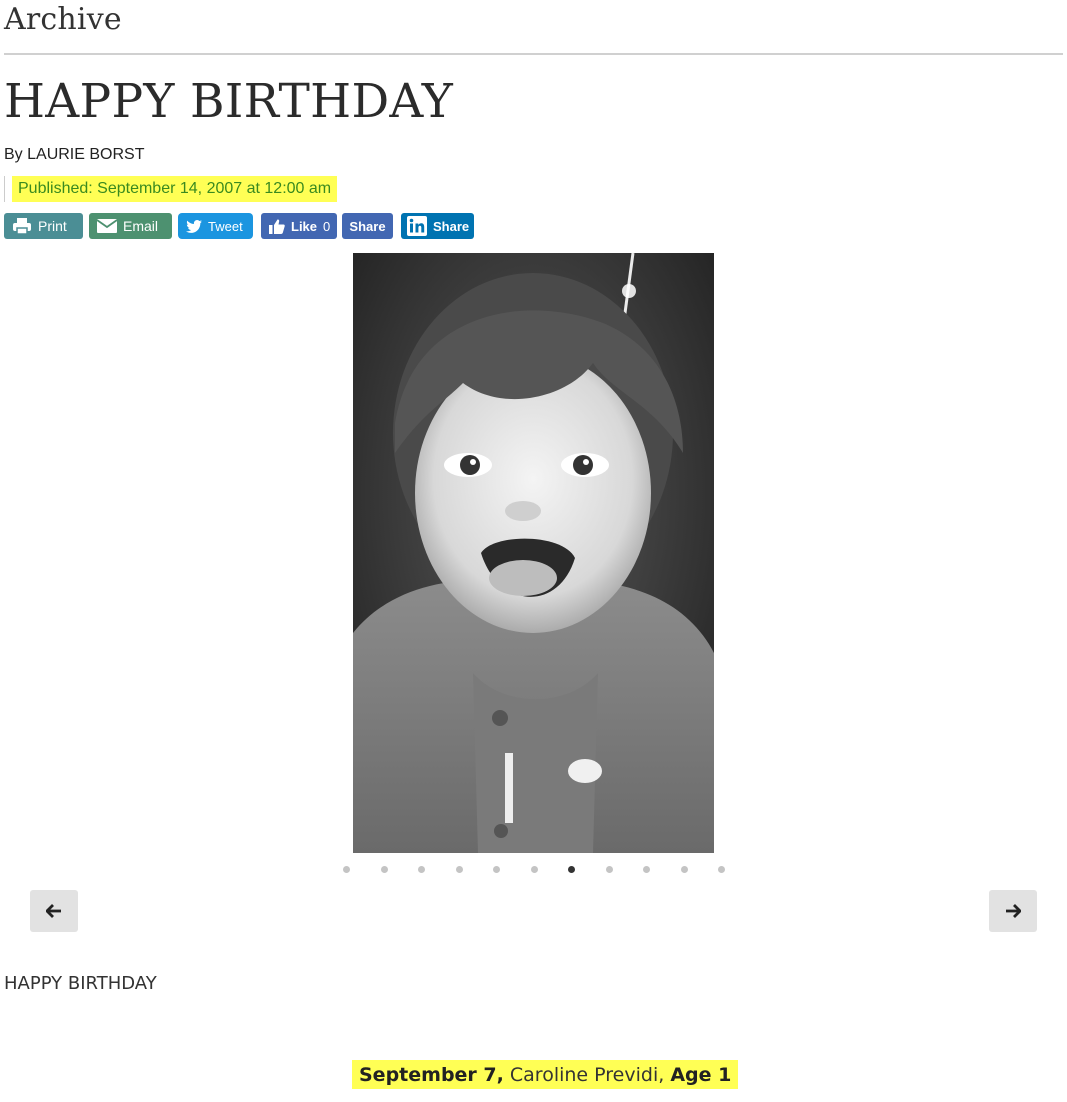 The image size is (1067, 1102). I want to click on printer-icon, so click(22, 226).